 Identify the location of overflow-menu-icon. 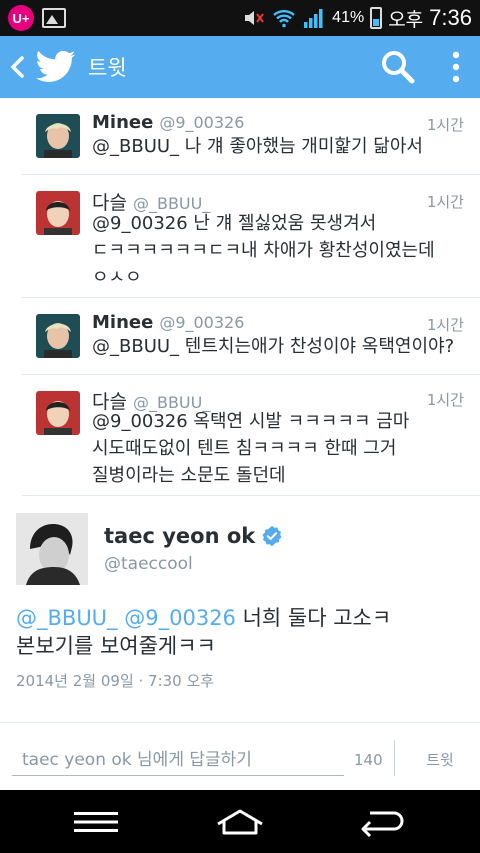
(456, 67).